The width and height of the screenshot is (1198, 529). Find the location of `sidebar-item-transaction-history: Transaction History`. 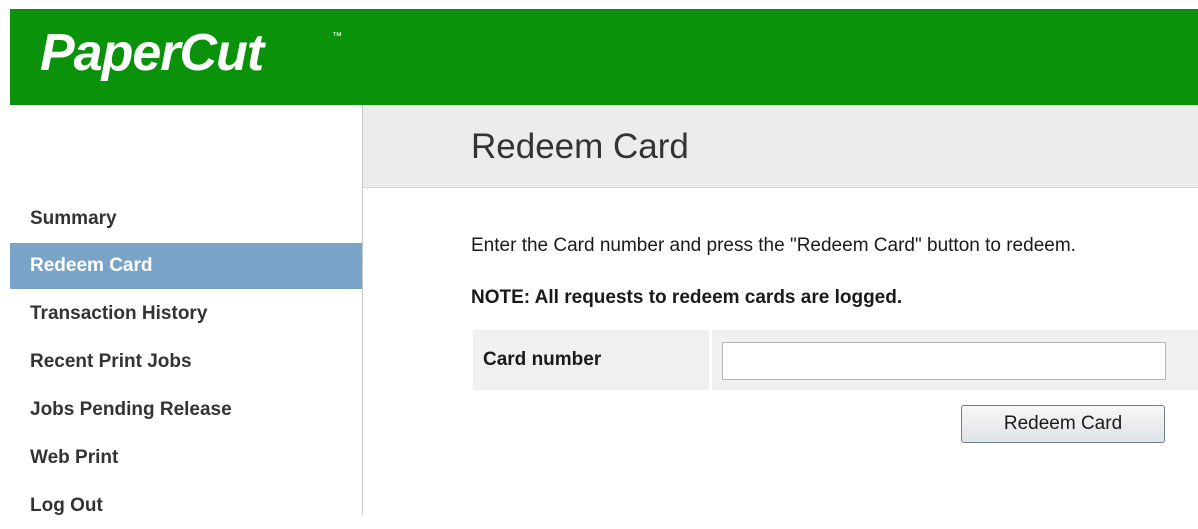

sidebar-item-transaction-history: Transaction History is located at coordinates (186, 314).